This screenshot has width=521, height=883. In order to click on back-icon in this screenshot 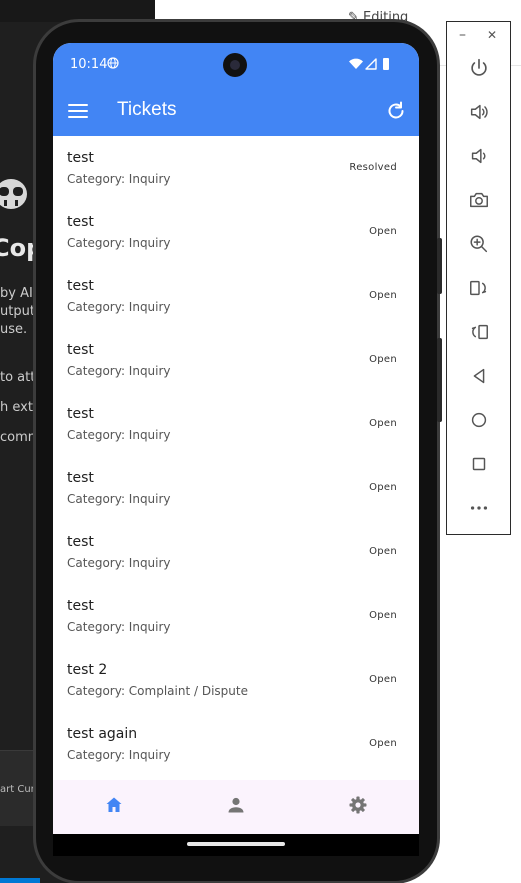, I will do `click(479, 376)`.